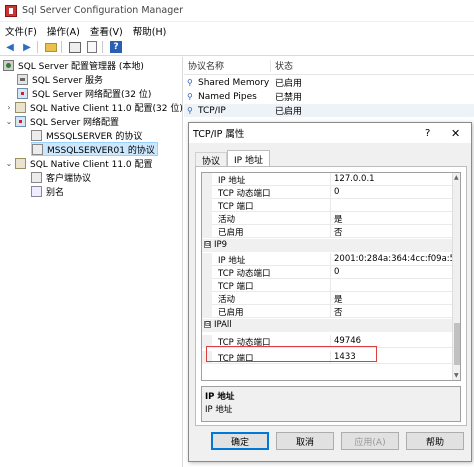  I want to click on tree-root: SQL Server 配置管理器 (本地), so click(73, 65).